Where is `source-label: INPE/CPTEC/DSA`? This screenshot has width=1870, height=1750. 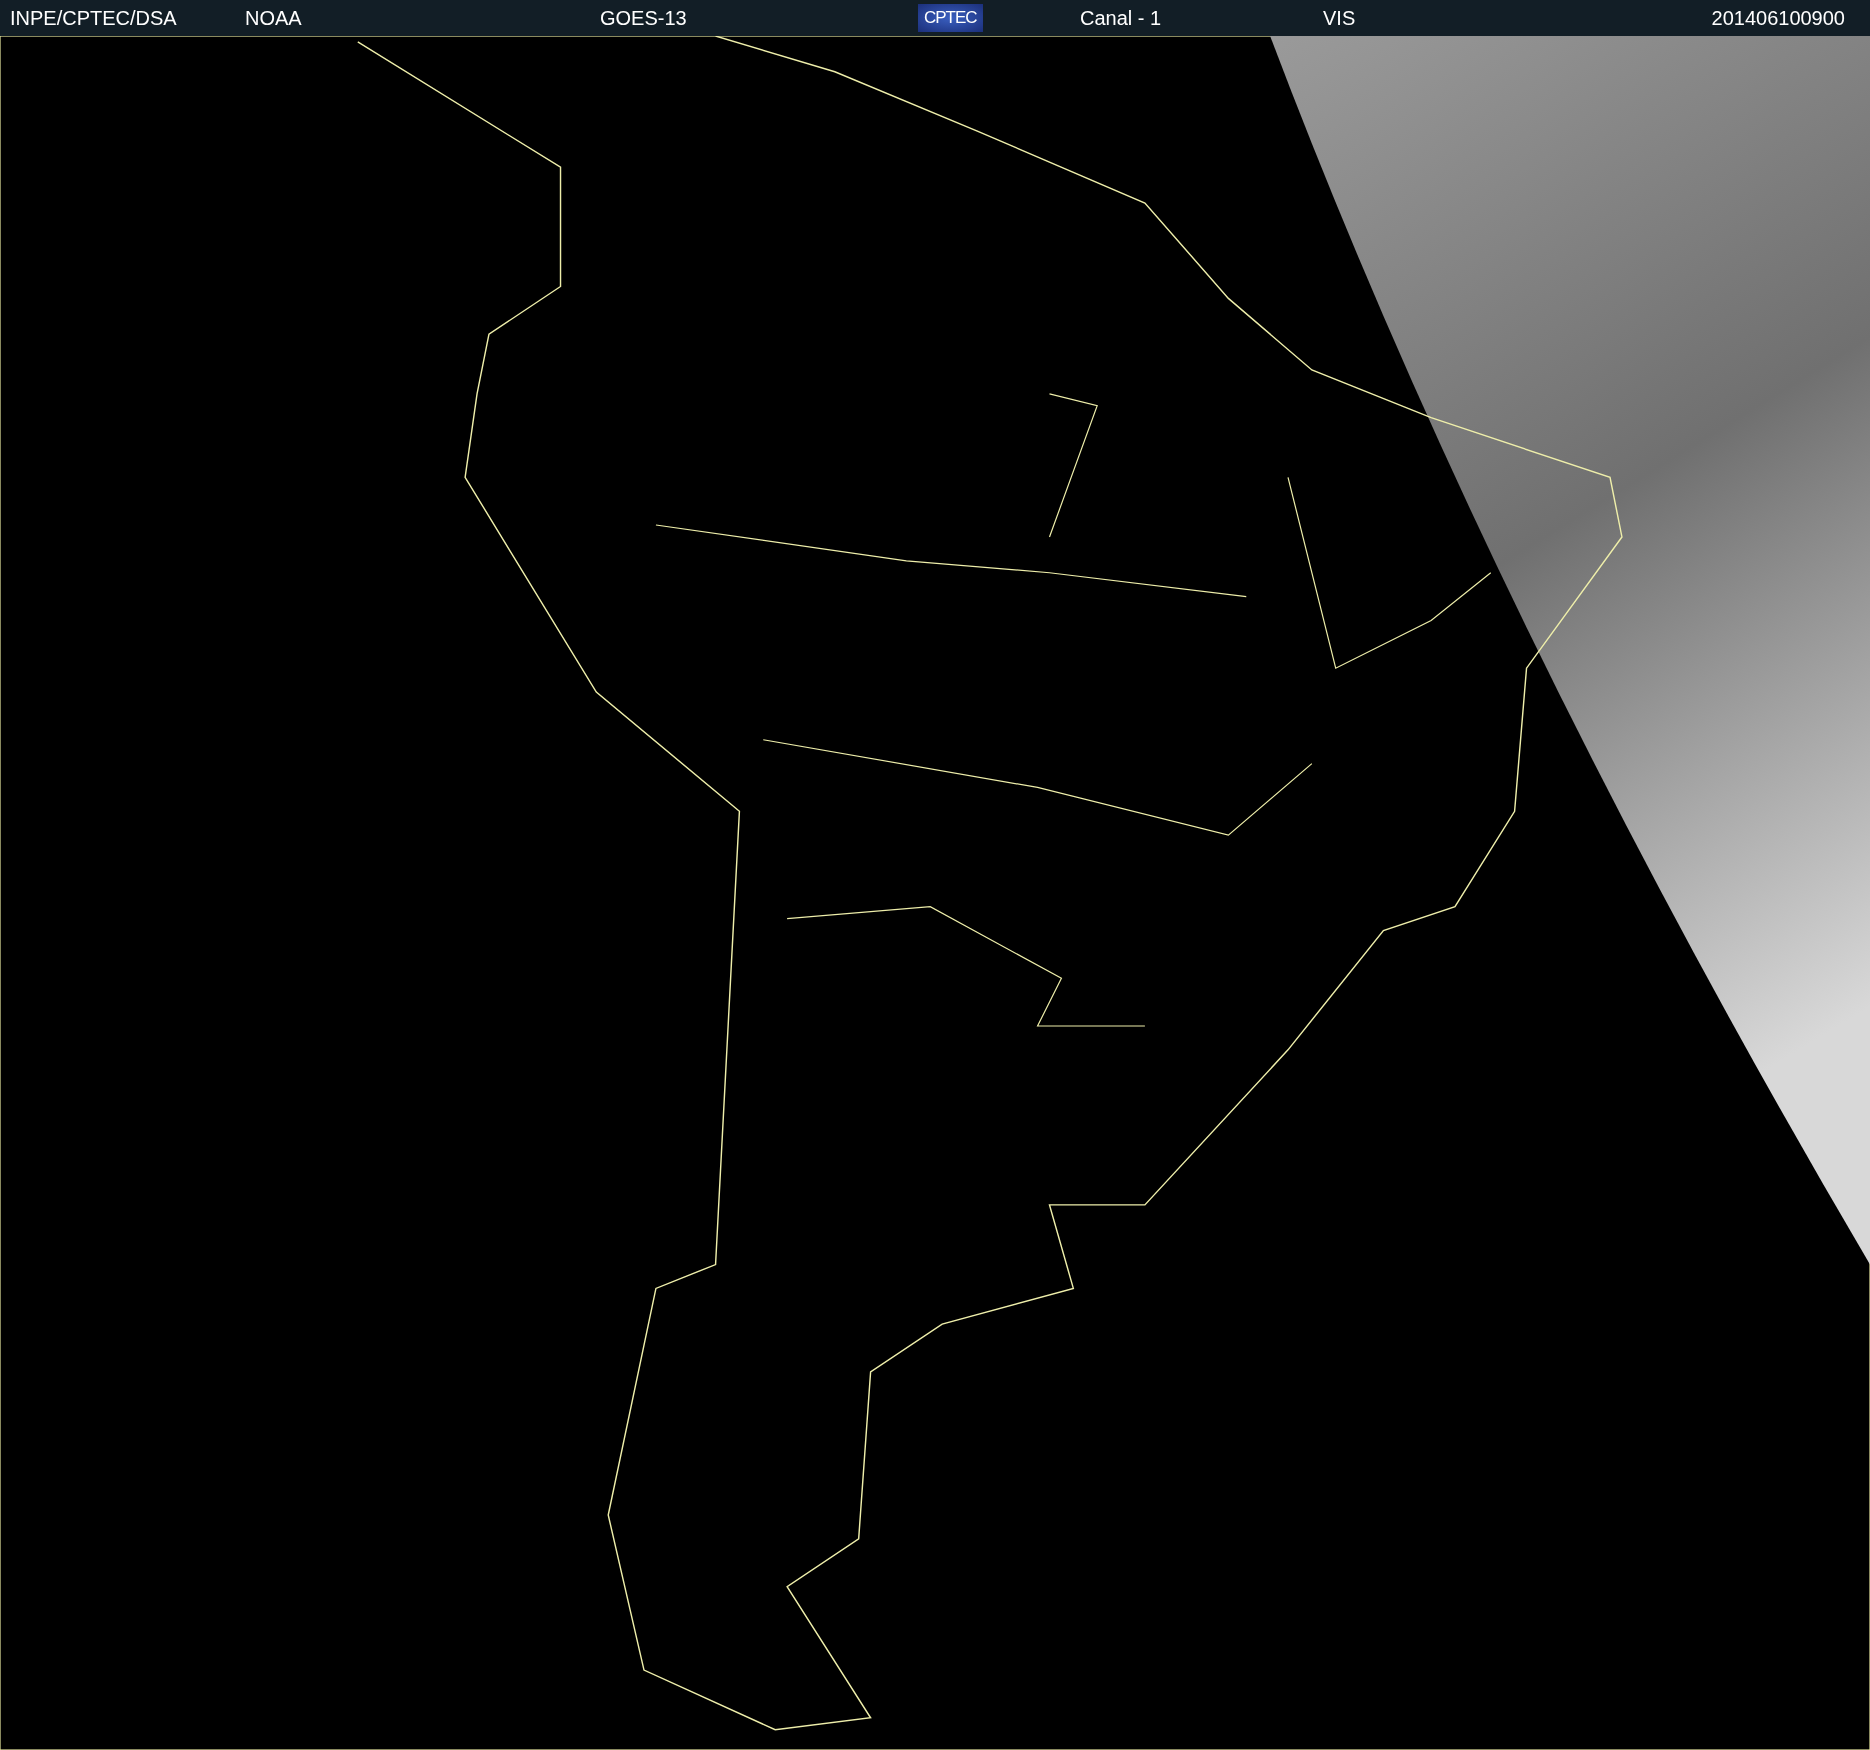
source-label: INPE/CPTEC/DSA is located at coordinates (94, 18).